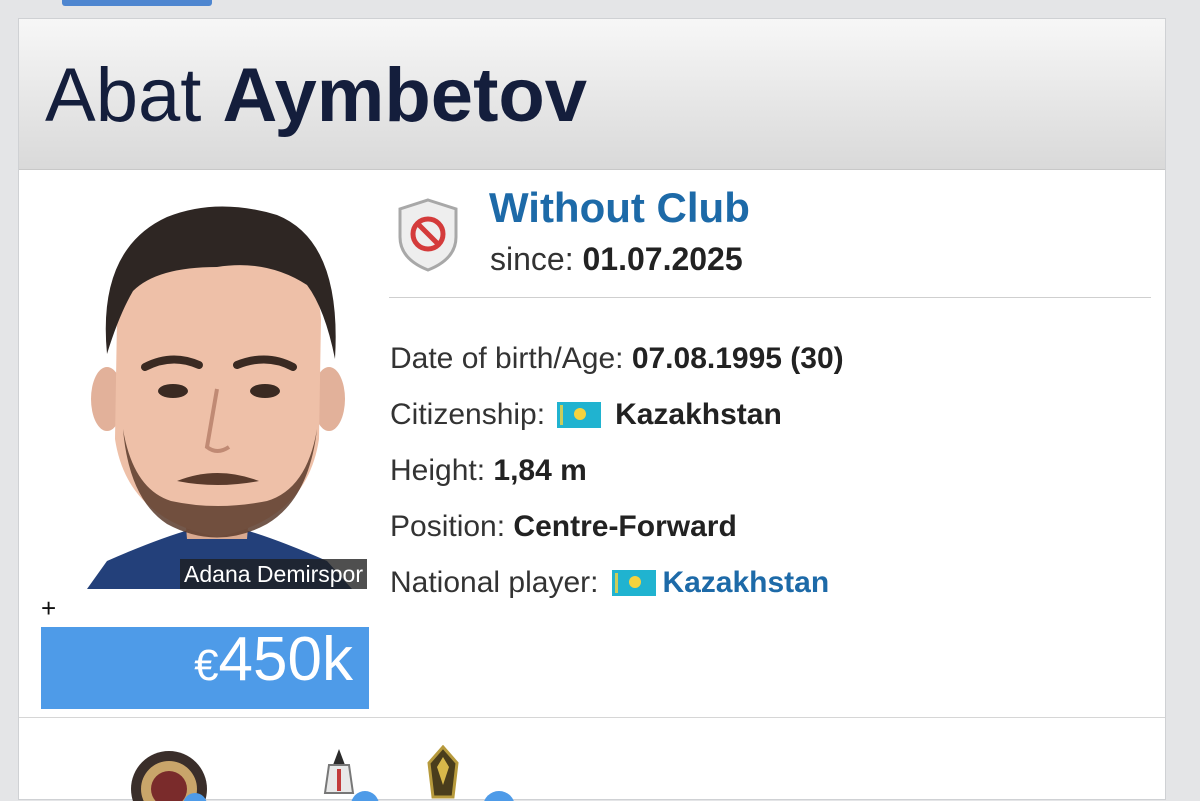 Image resolution: width=1200 pixels, height=801 pixels. What do you see at coordinates (532, 259) in the screenshot?
I see `since-label: since:` at bounding box center [532, 259].